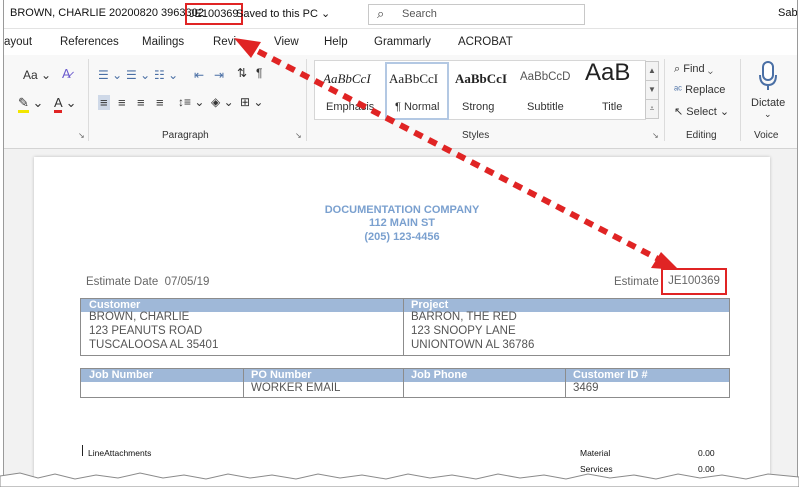  I want to click on change-case-label: Aa, so click(30, 75).